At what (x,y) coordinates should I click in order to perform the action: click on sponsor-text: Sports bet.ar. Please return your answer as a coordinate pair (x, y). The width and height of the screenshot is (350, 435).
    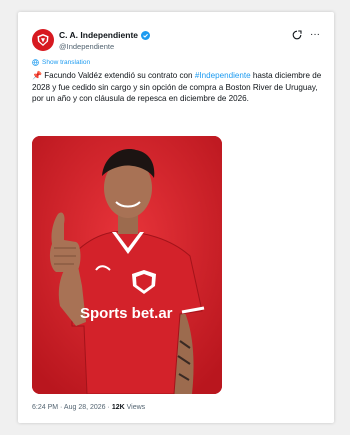
    Looking at the image, I should click on (126, 313).